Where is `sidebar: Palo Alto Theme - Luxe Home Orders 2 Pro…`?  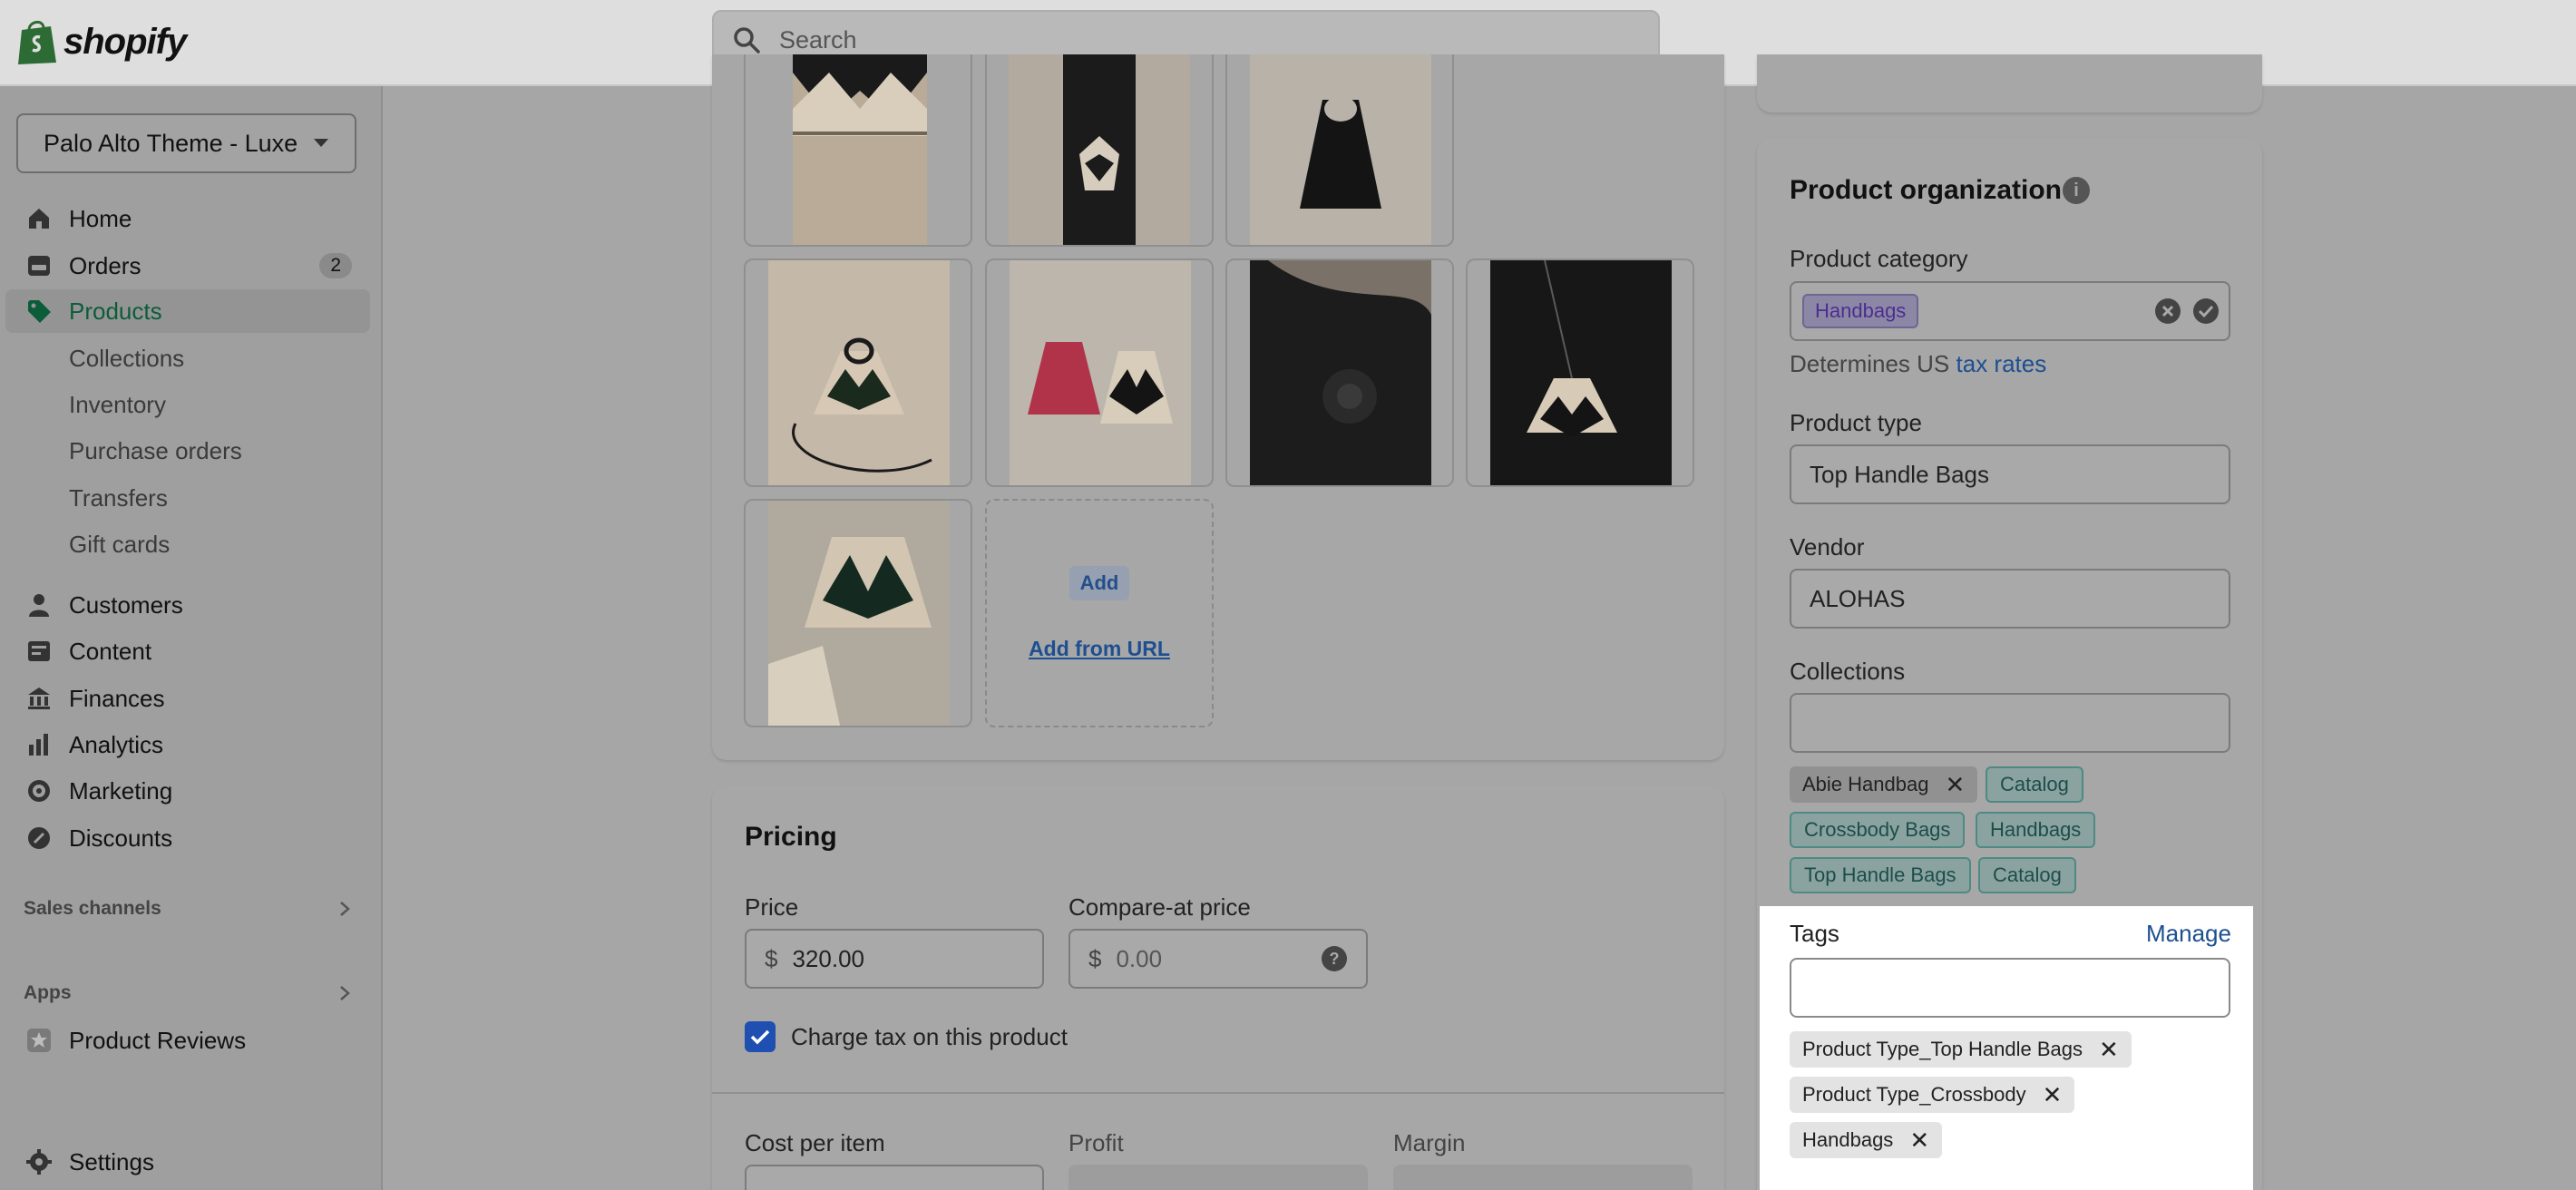 sidebar: Palo Alto Theme - Luxe Home Orders 2 Pro… is located at coordinates (191, 638).